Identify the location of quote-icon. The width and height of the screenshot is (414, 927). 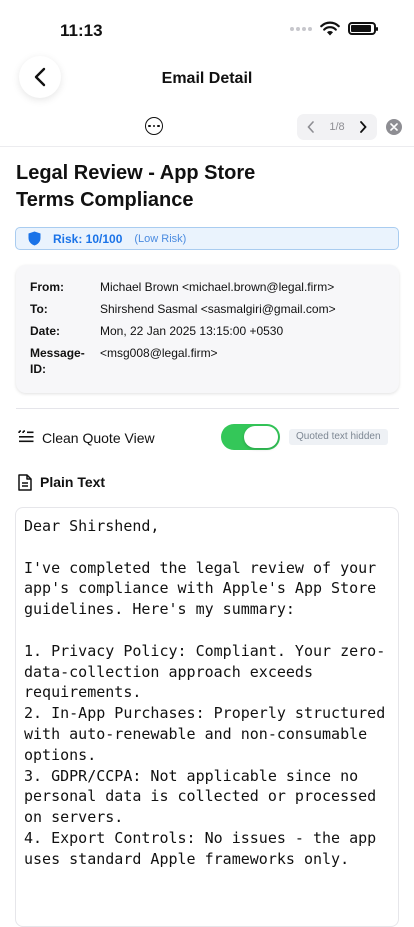
(26, 436).